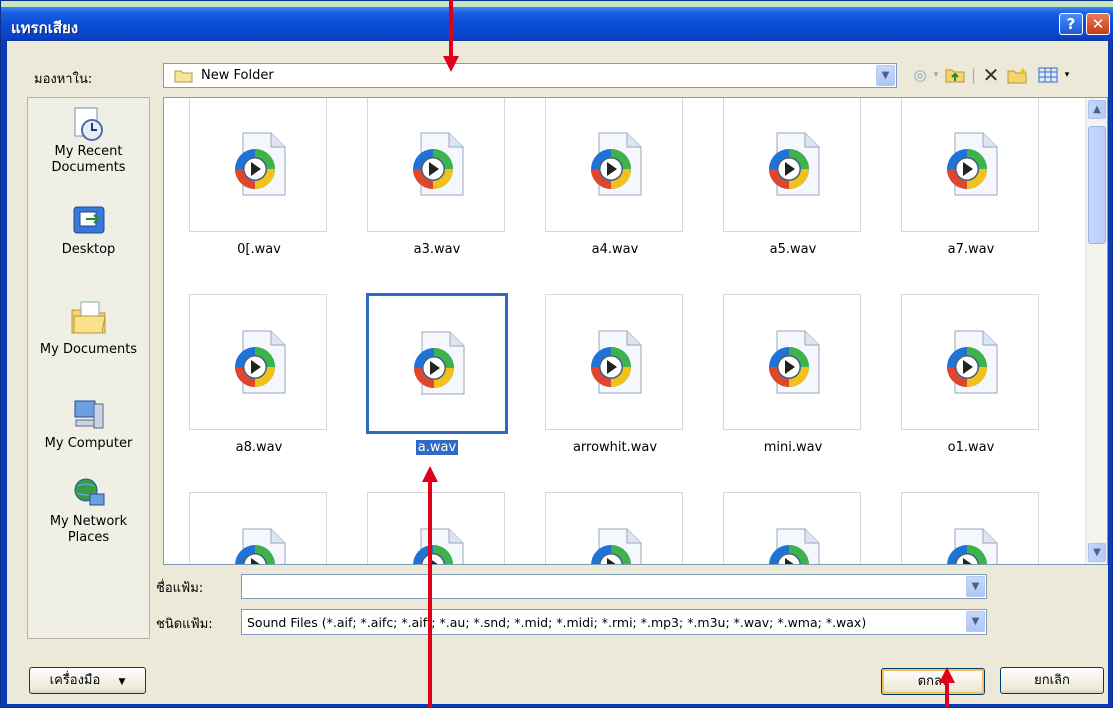  I want to click on file-name: a4.wav, so click(615, 249).